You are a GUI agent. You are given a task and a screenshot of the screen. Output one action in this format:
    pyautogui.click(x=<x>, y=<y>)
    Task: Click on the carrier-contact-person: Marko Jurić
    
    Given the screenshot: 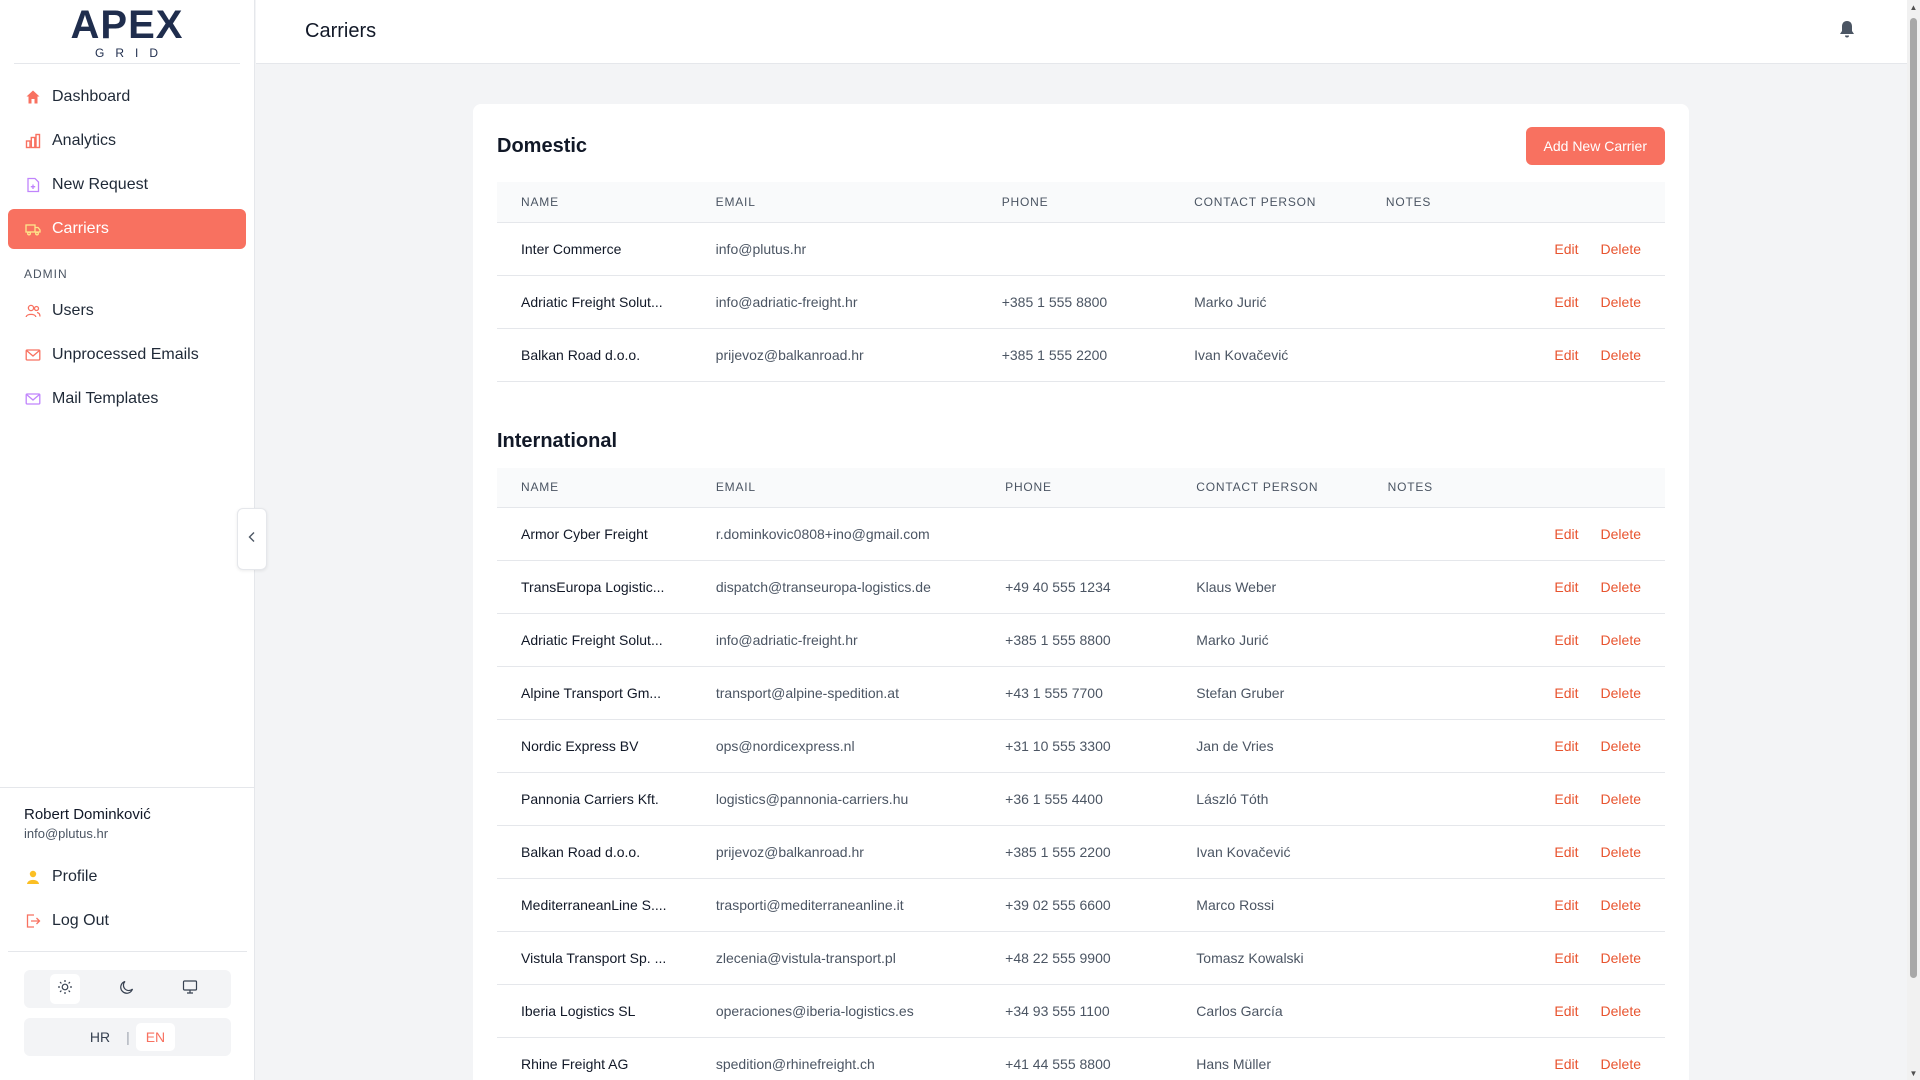 What is the action you would take?
    pyautogui.click(x=1266, y=302)
    